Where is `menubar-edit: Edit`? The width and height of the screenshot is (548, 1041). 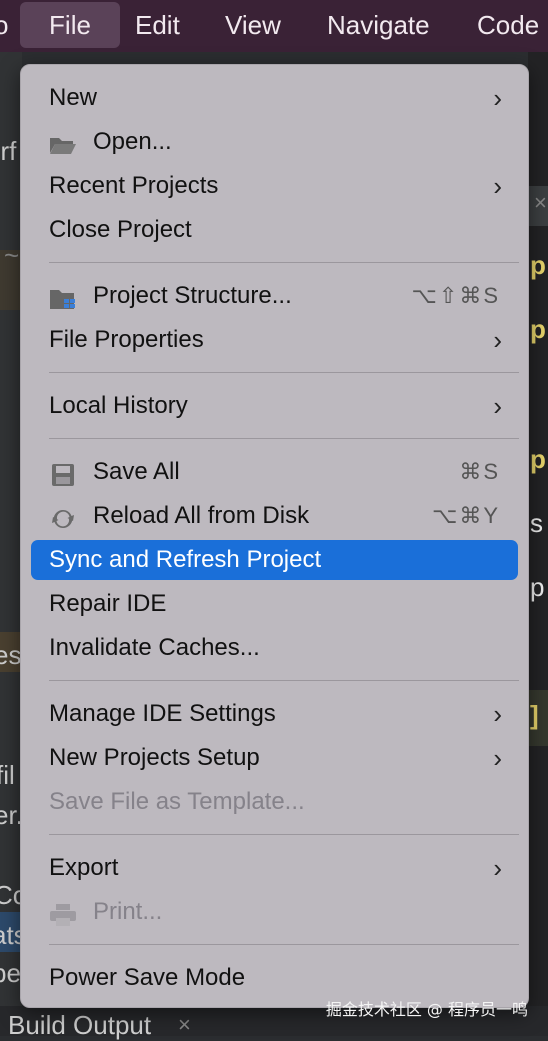
menubar-edit: Edit is located at coordinates (157, 27).